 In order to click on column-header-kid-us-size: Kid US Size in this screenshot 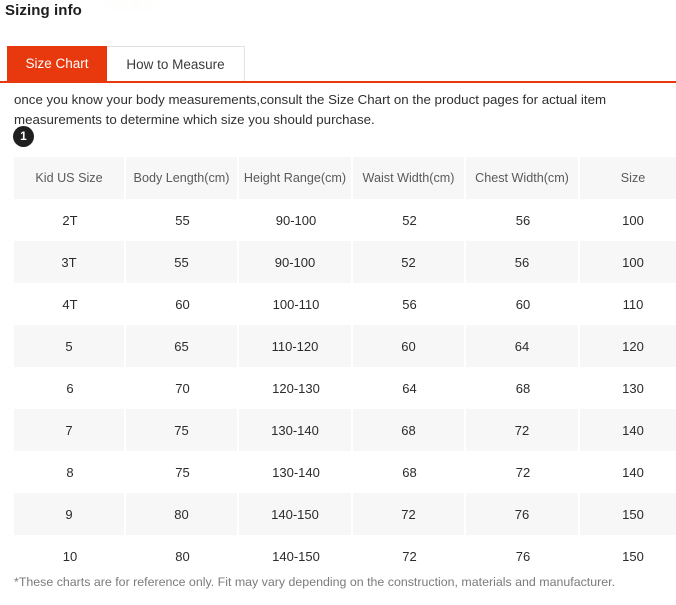, I will do `click(70, 178)`.